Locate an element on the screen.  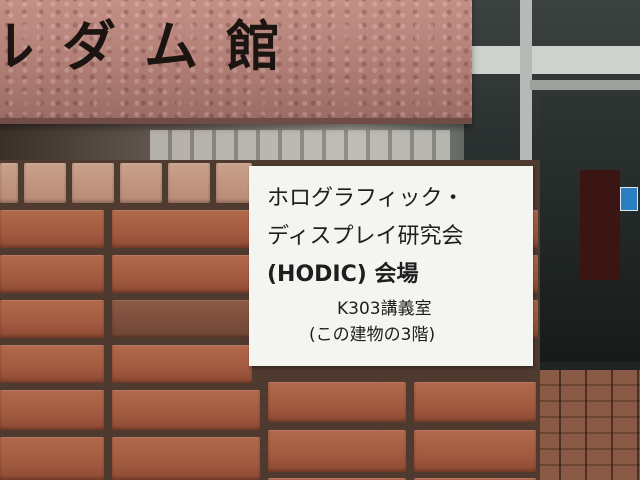
interior-red-panel is located at coordinates (600, 225).